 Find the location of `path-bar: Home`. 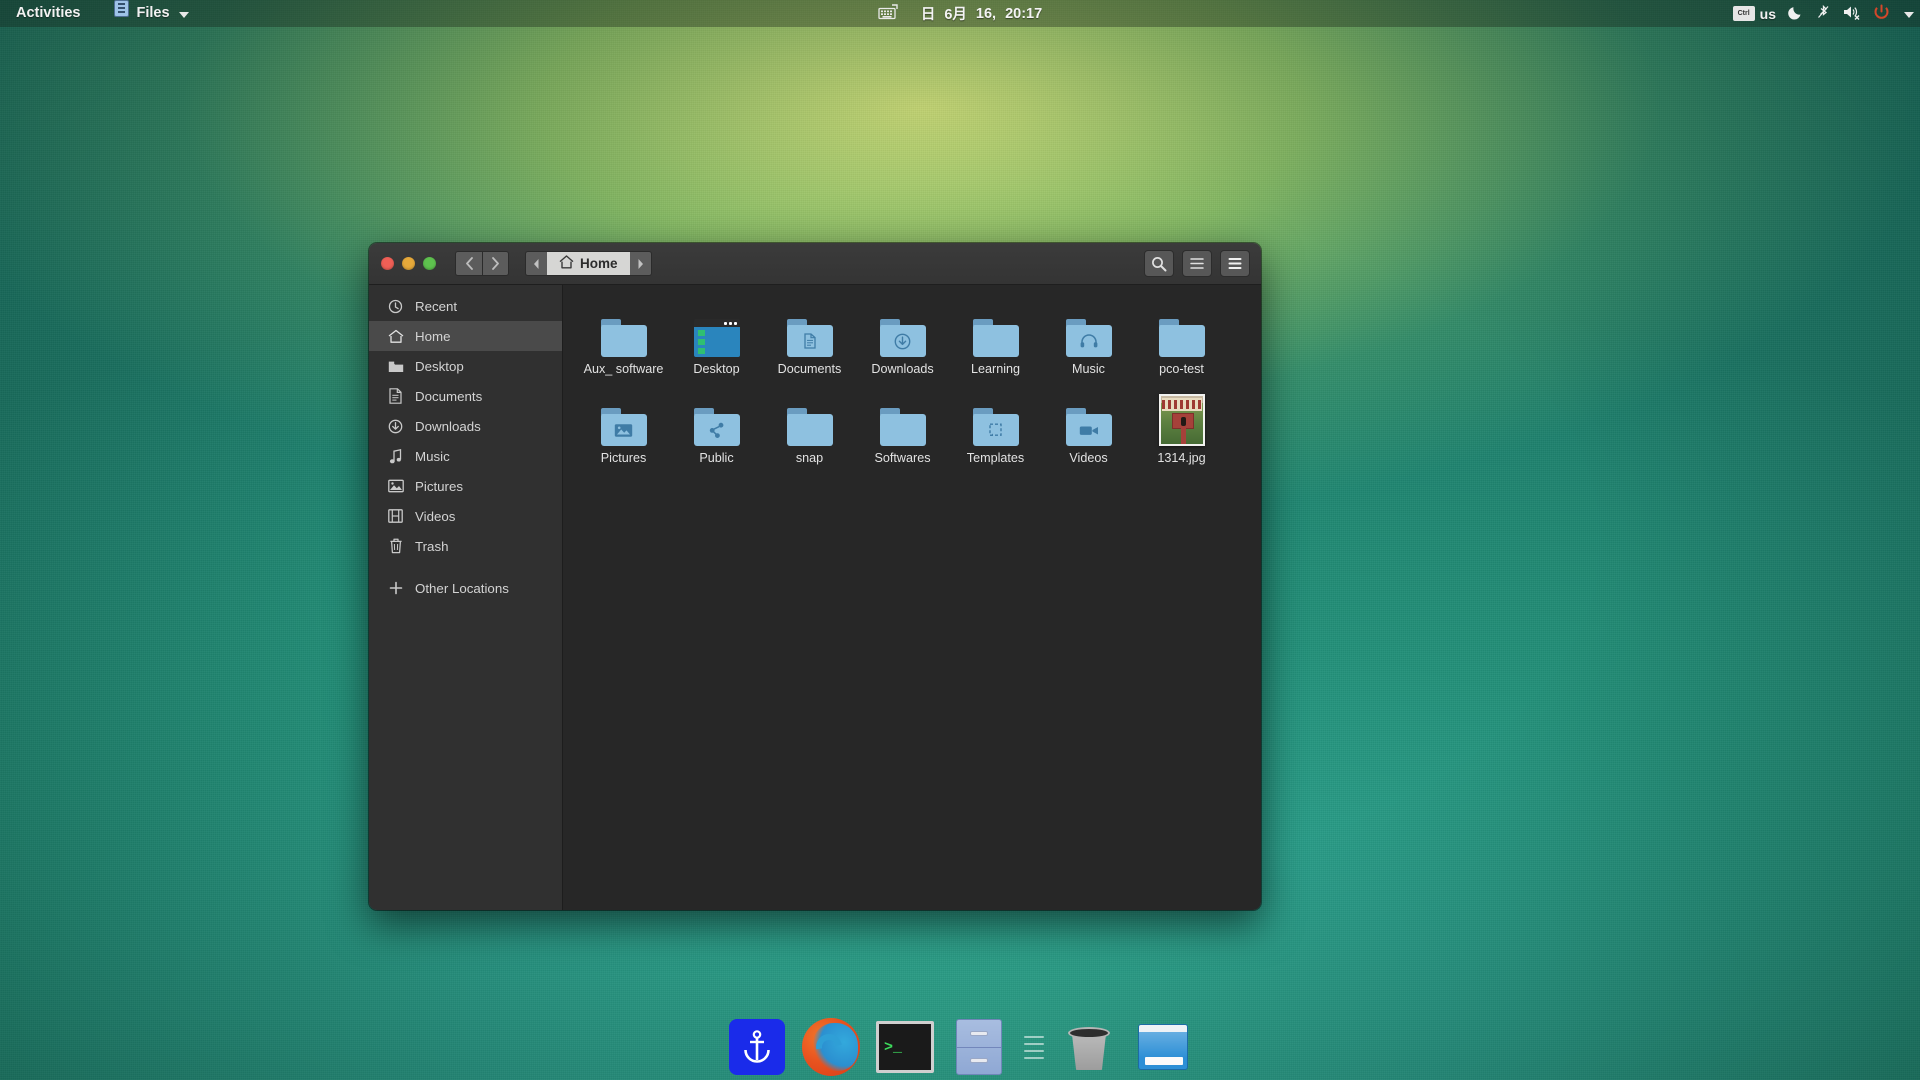

path-bar: Home is located at coordinates (588, 263).